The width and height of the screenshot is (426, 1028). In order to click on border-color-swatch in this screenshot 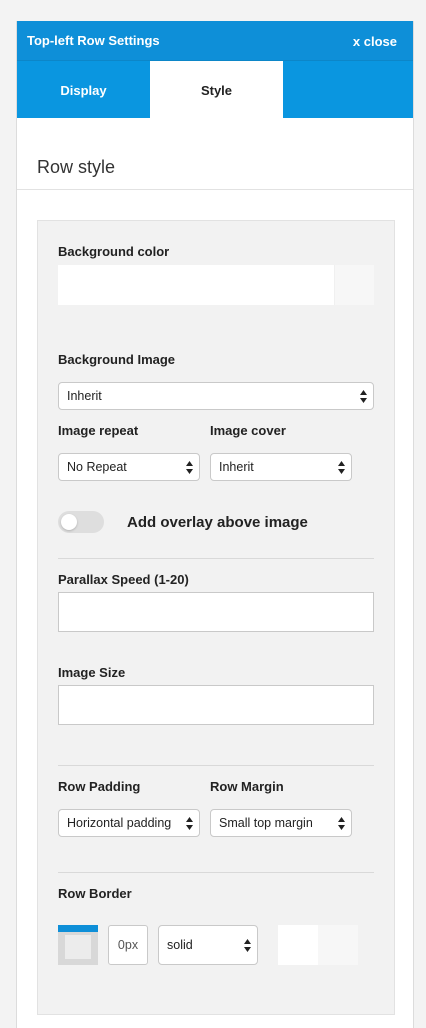, I will do `click(338, 945)`.